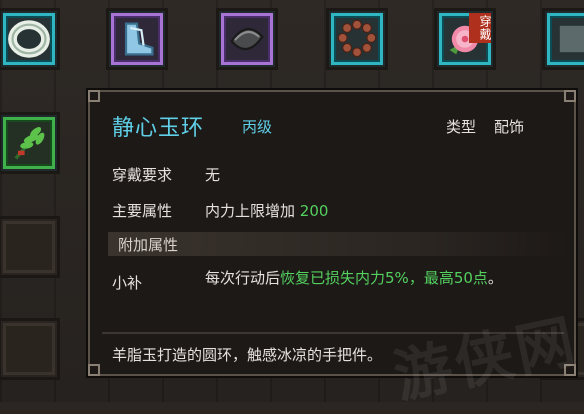  Describe the element at coordinates (148, 245) in the screenshot. I see `bonus-section-title: 附加属性` at that location.